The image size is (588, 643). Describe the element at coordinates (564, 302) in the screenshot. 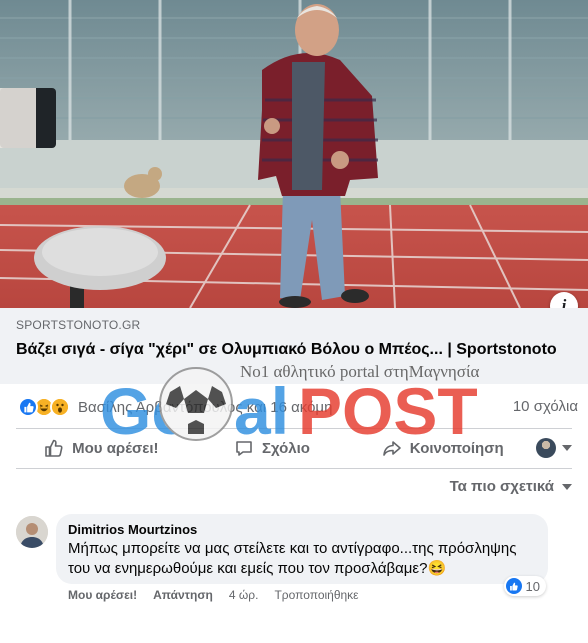

I see `info-icon: i` at that location.